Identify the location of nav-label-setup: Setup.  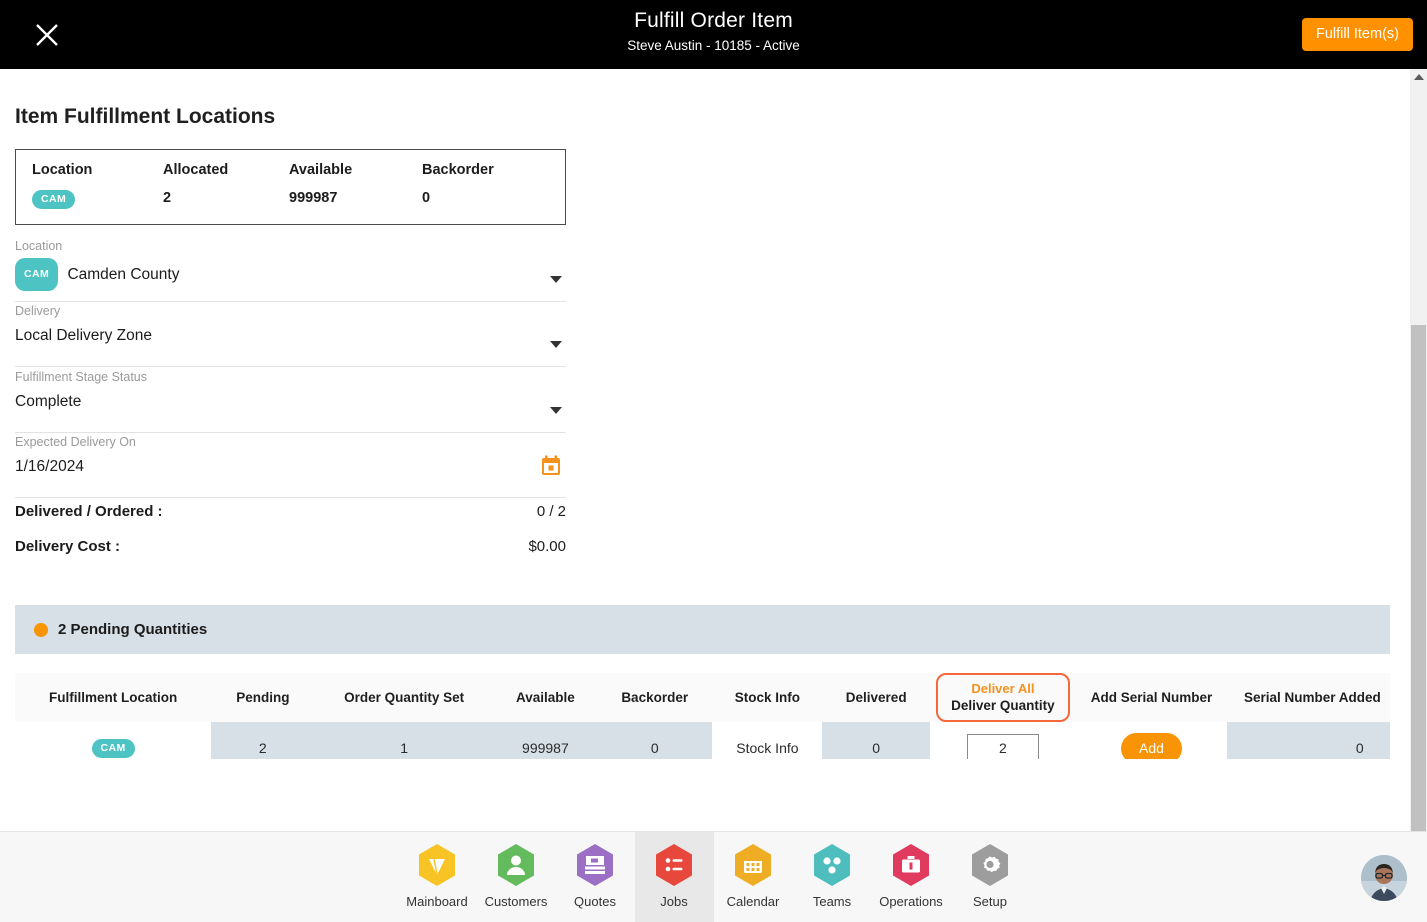
(990, 901).